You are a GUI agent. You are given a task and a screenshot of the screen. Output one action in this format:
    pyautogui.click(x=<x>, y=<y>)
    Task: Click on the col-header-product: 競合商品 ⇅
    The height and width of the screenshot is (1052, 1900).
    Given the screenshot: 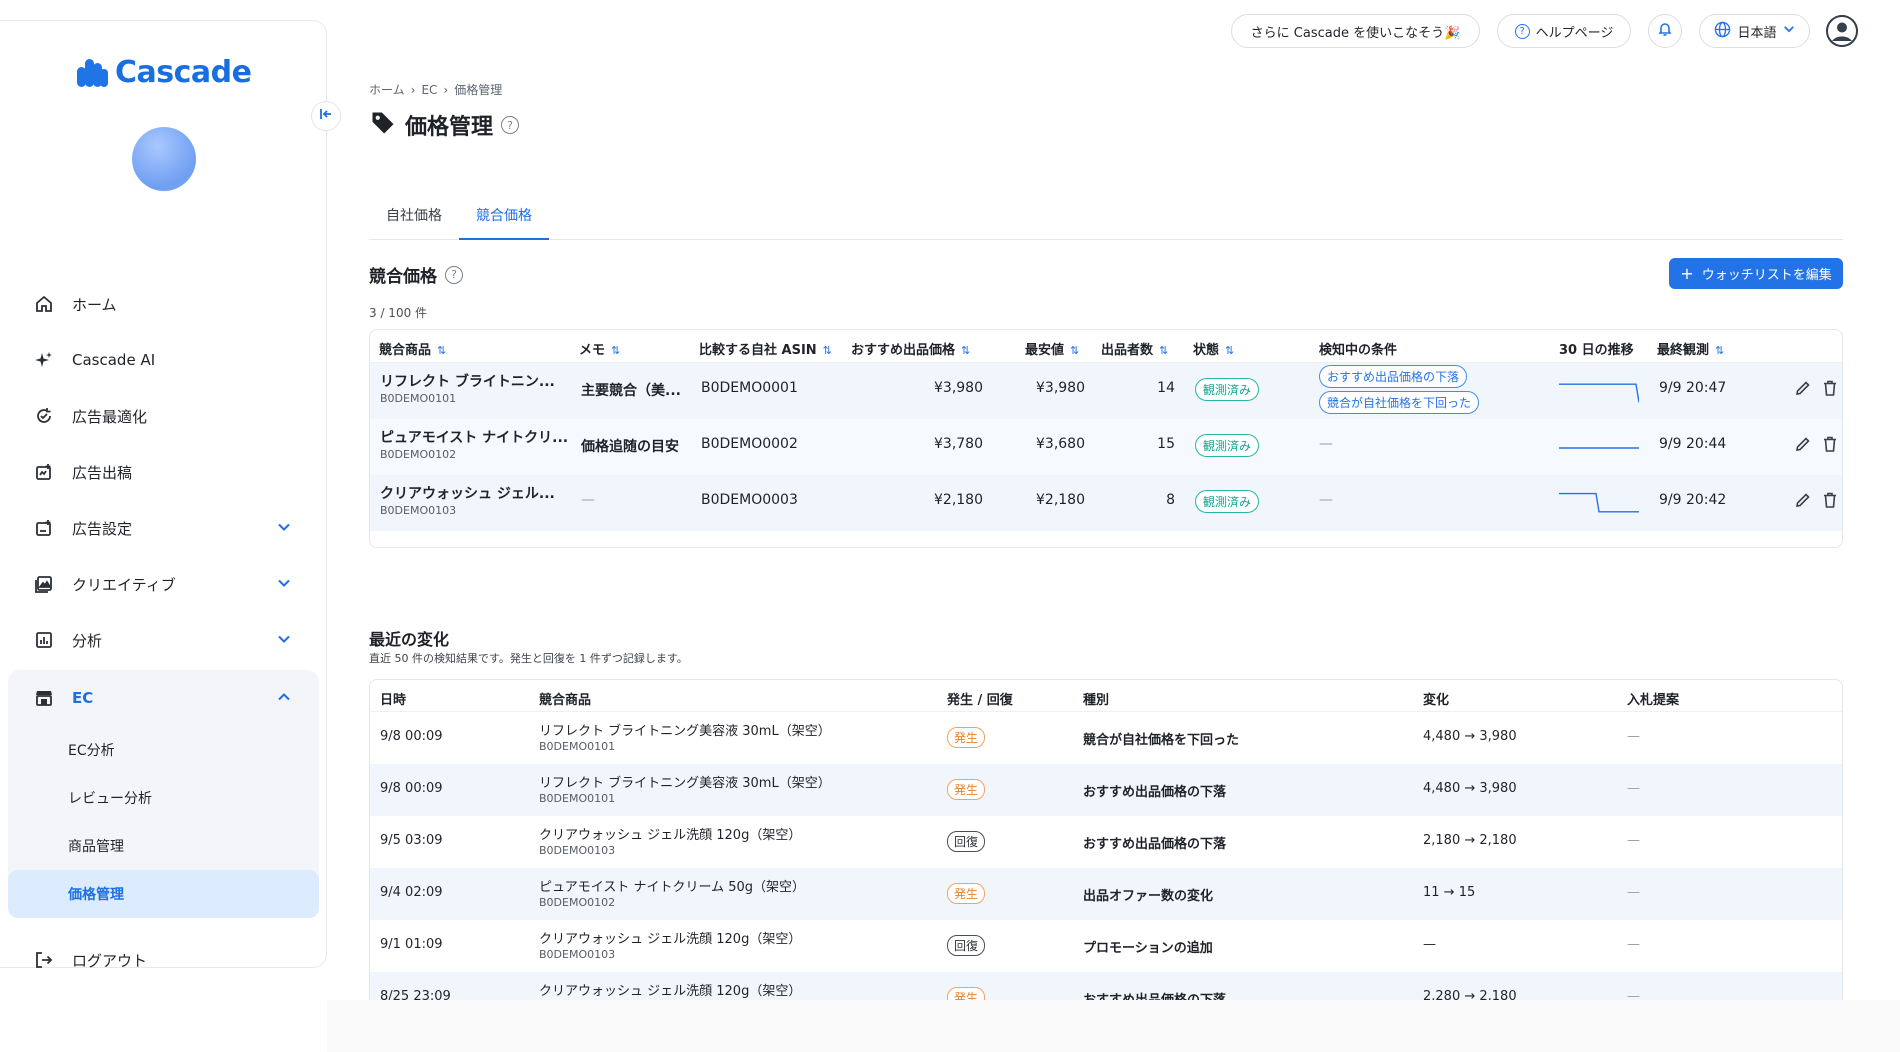 What is the action you would take?
    pyautogui.click(x=412, y=348)
    